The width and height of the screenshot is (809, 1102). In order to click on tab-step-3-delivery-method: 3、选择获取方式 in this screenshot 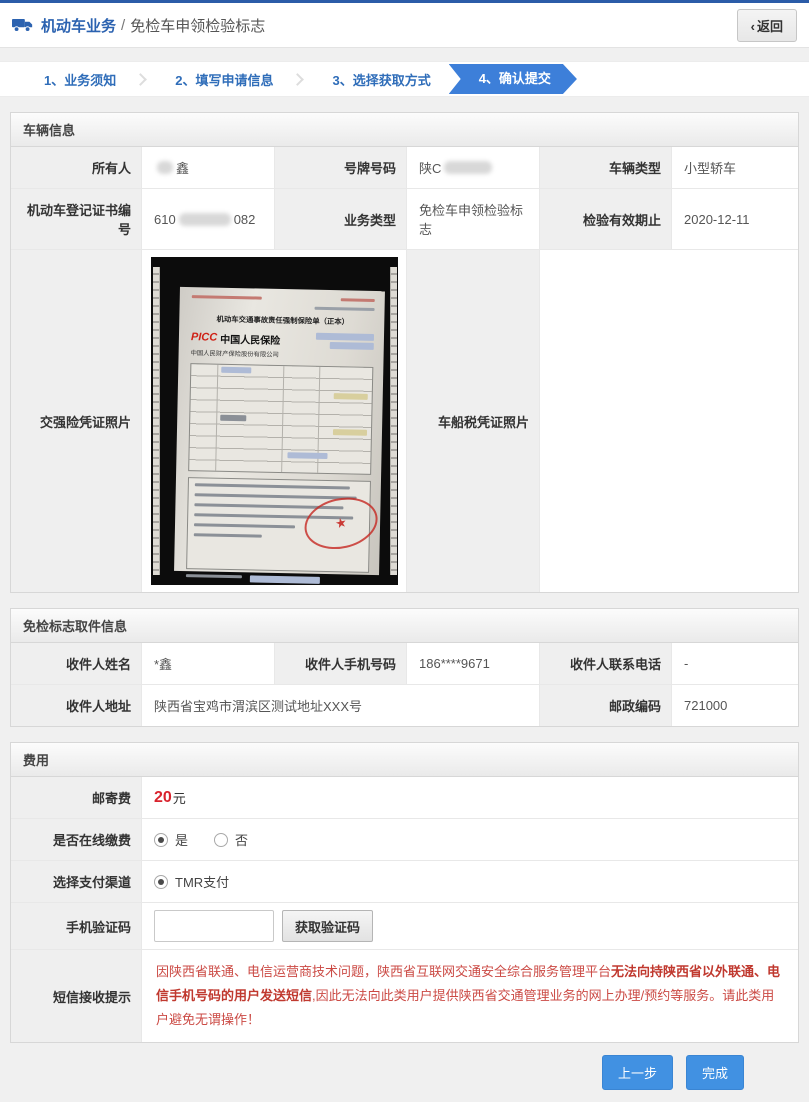, I will do `click(381, 79)`.